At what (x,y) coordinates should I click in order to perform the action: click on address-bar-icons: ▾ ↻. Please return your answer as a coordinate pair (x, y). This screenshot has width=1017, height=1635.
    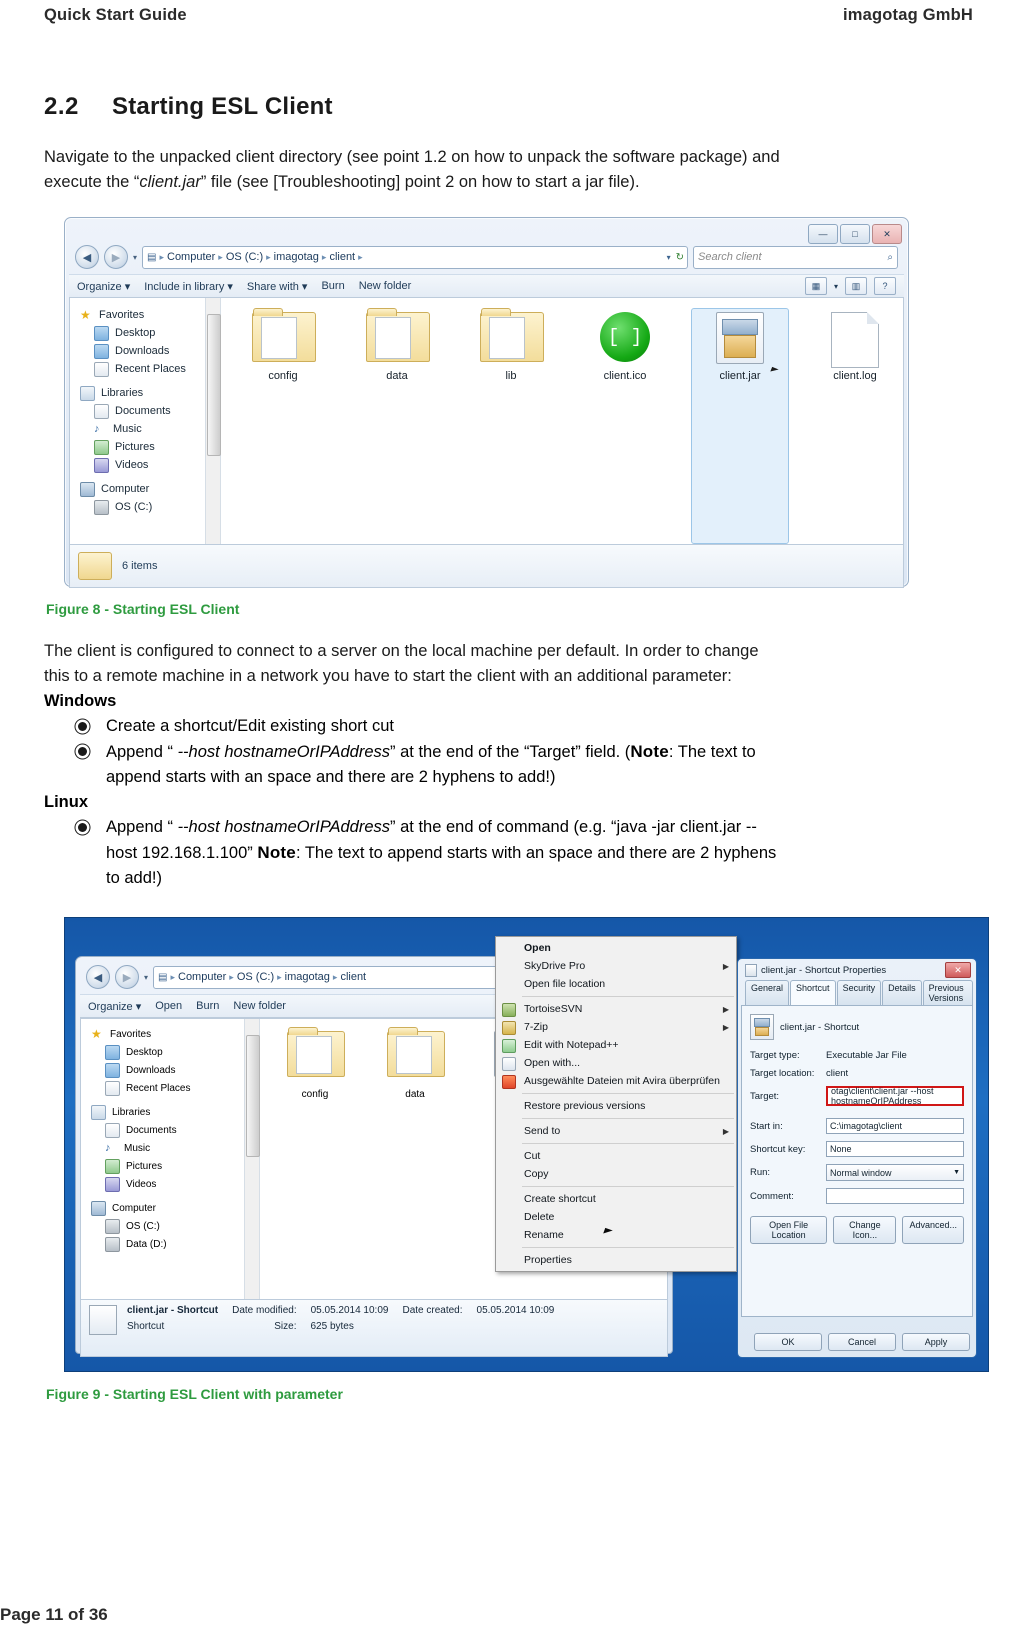
    Looking at the image, I should click on (675, 257).